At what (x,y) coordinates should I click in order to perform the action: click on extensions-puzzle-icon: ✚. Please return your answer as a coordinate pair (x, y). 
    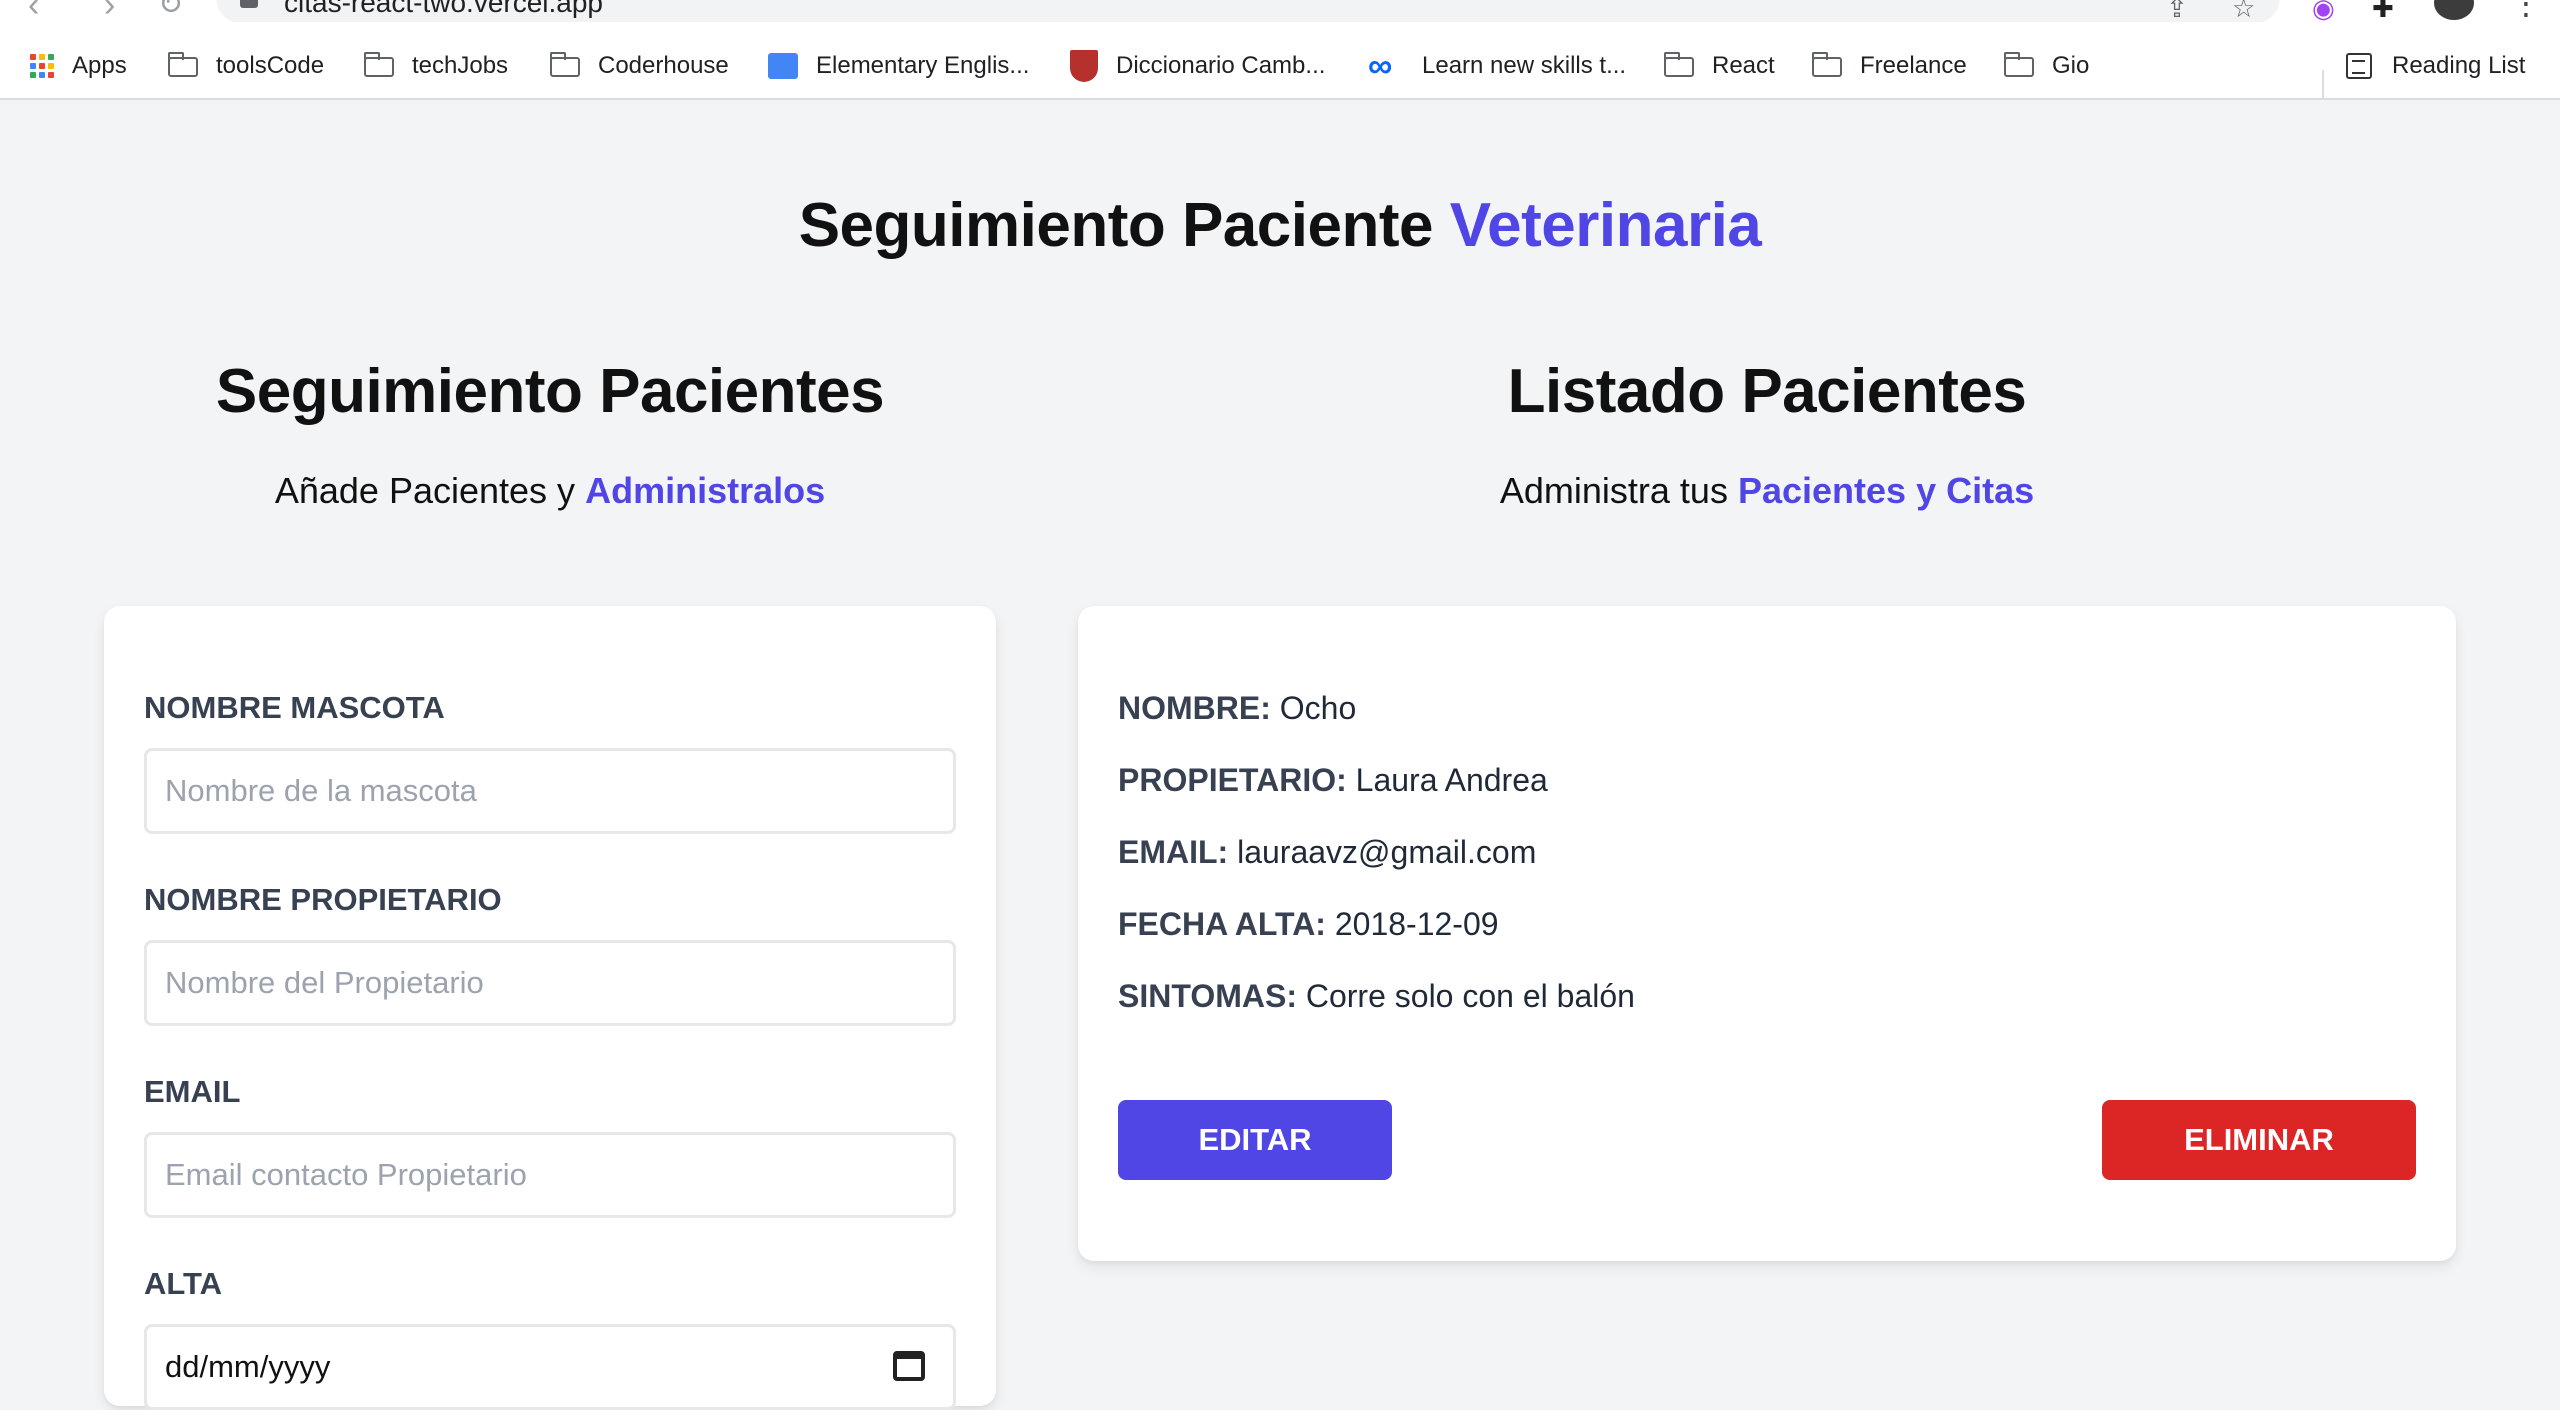
    Looking at the image, I should click on (2383, 11).